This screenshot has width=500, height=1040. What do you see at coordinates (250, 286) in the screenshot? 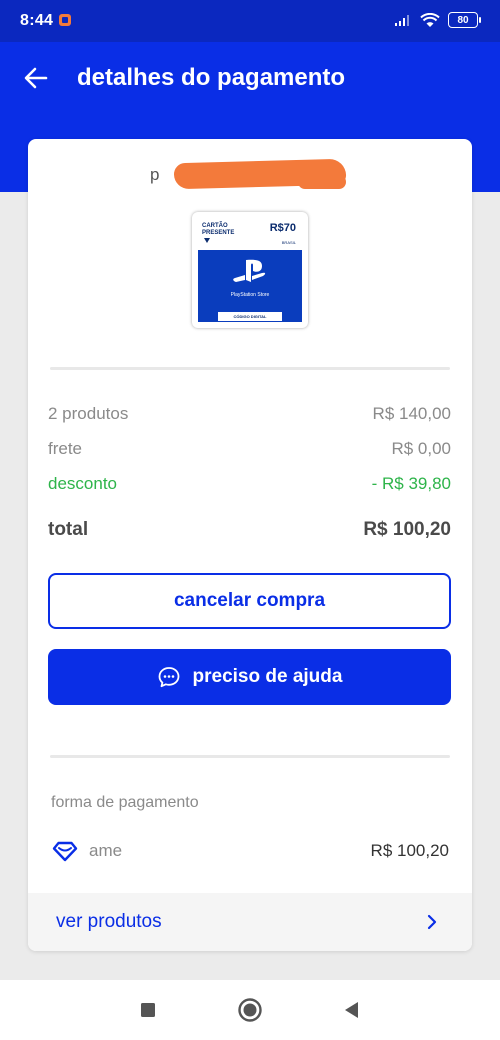
I see `gift-card-banner: PlayStation Store CÓDIGO DIGITAL` at bounding box center [250, 286].